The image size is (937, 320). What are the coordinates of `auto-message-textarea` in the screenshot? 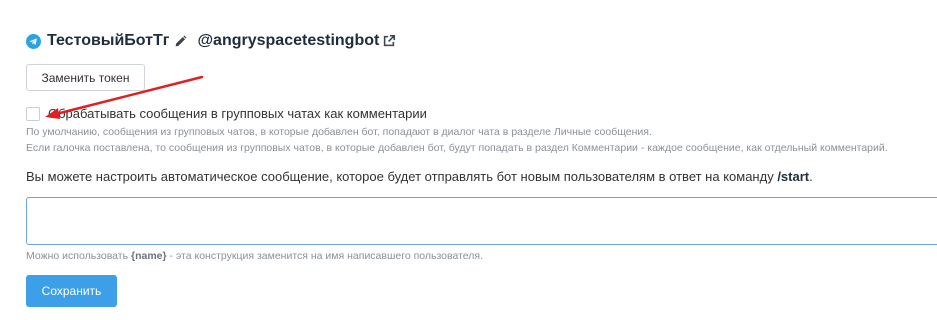 It's located at (481, 221).